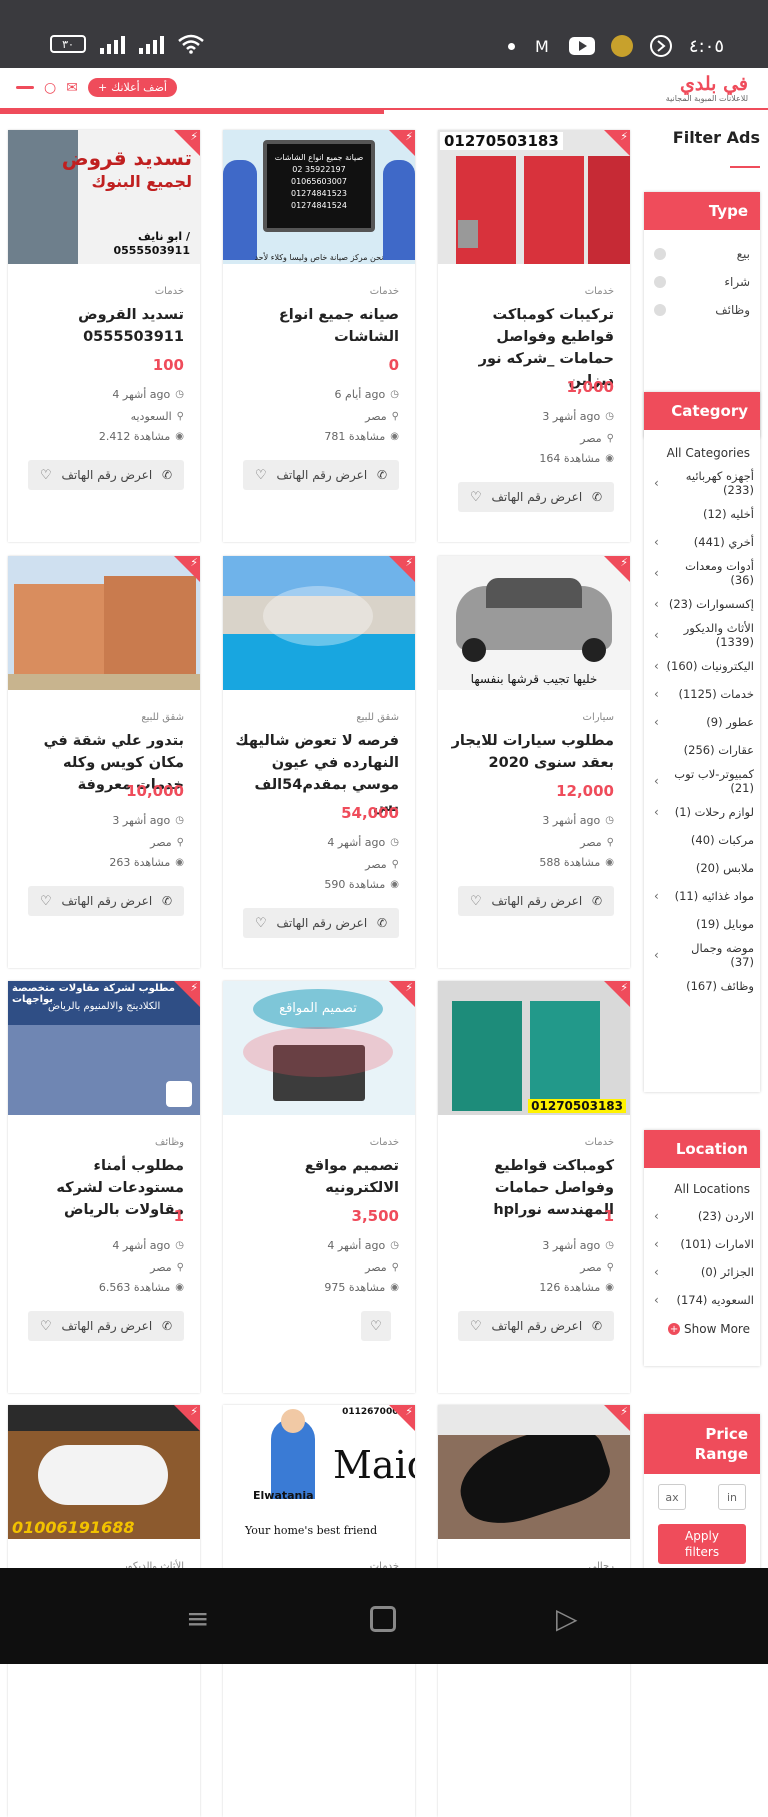  What do you see at coordinates (702, 722) in the screenshot?
I see `category-item: ‹ عطور (9)` at bounding box center [702, 722].